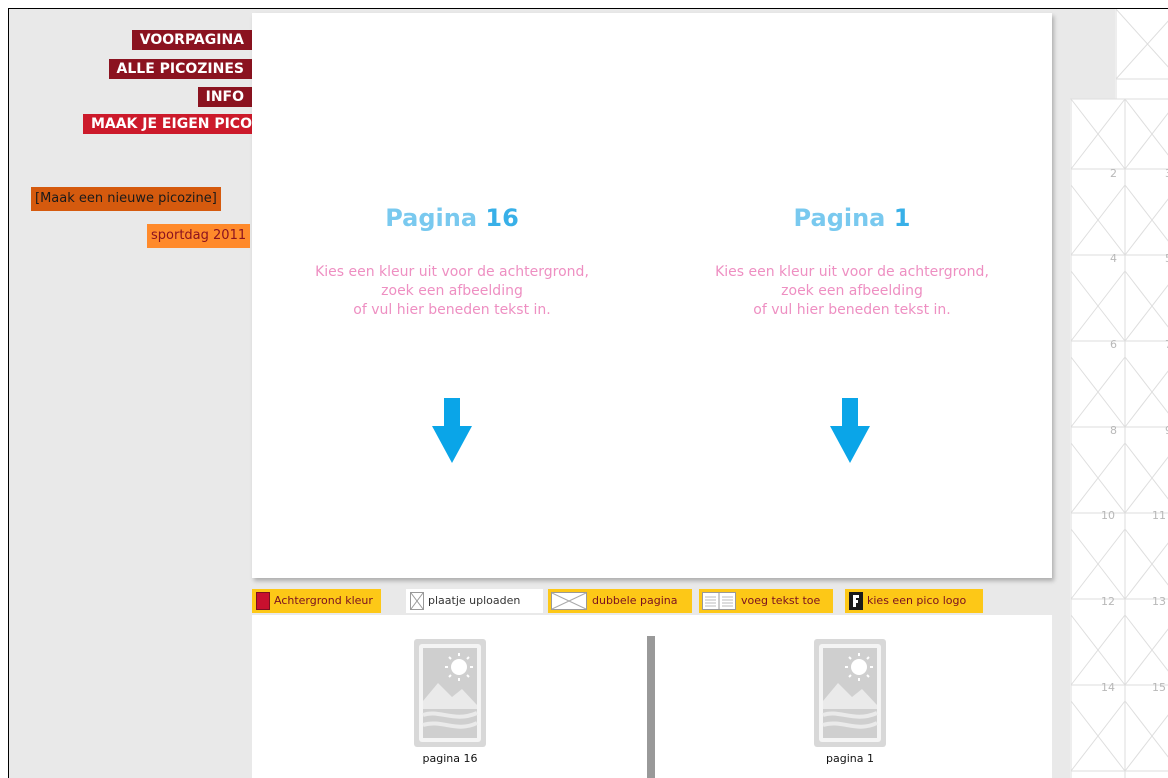  Describe the element at coordinates (1113, 173) in the screenshot. I see `thumb-number: 2` at that location.